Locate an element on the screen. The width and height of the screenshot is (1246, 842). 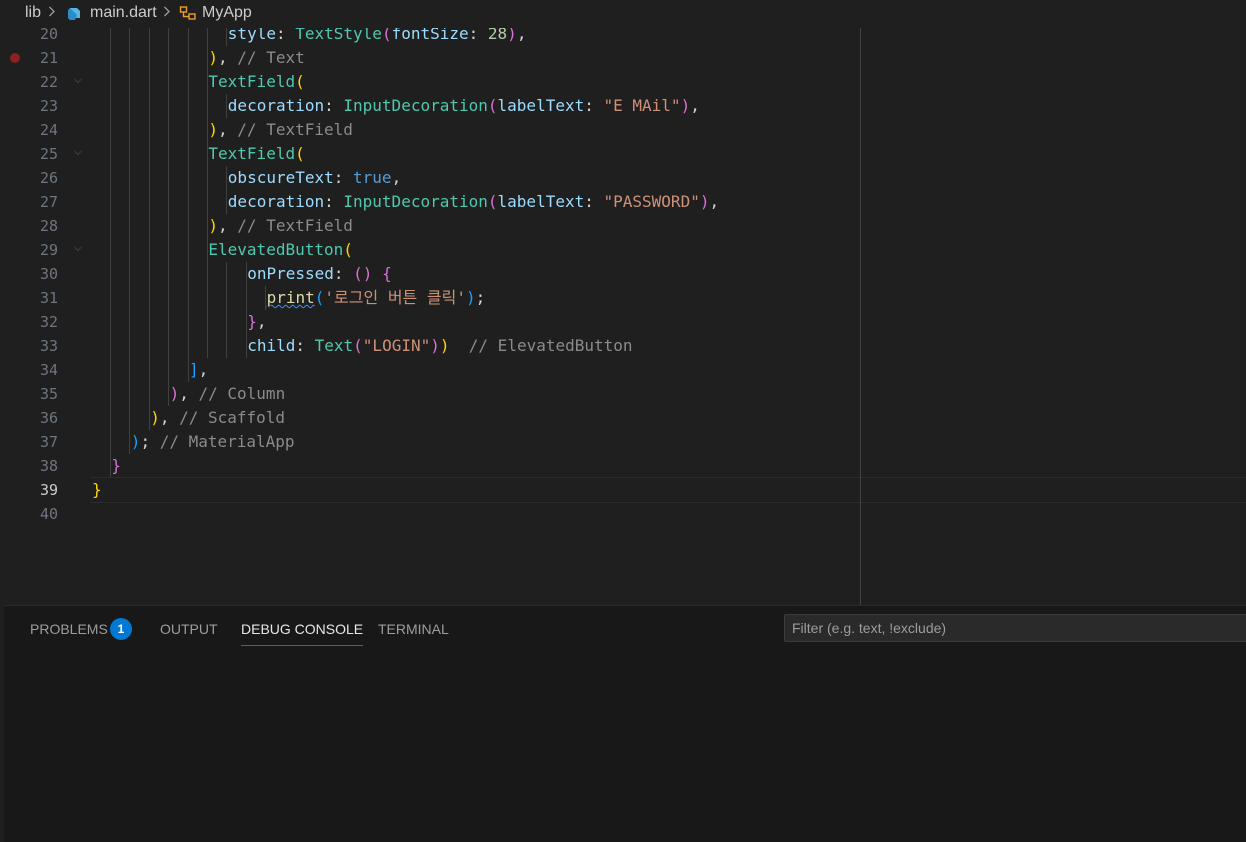
code-line: 40 is located at coordinates (625, 514).